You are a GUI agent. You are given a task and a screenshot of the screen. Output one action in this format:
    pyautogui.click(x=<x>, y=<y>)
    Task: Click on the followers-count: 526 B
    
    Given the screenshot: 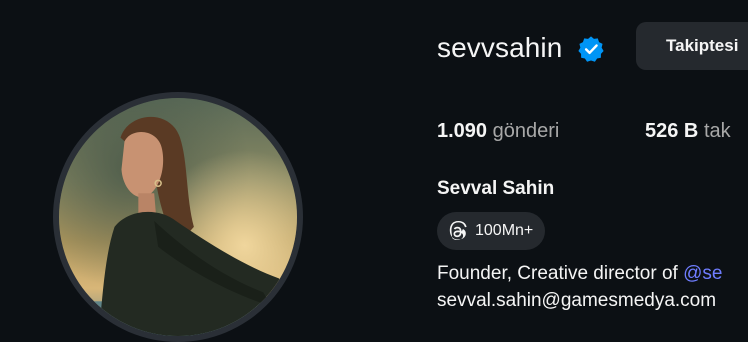 What is the action you would take?
    pyautogui.click(x=672, y=131)
    